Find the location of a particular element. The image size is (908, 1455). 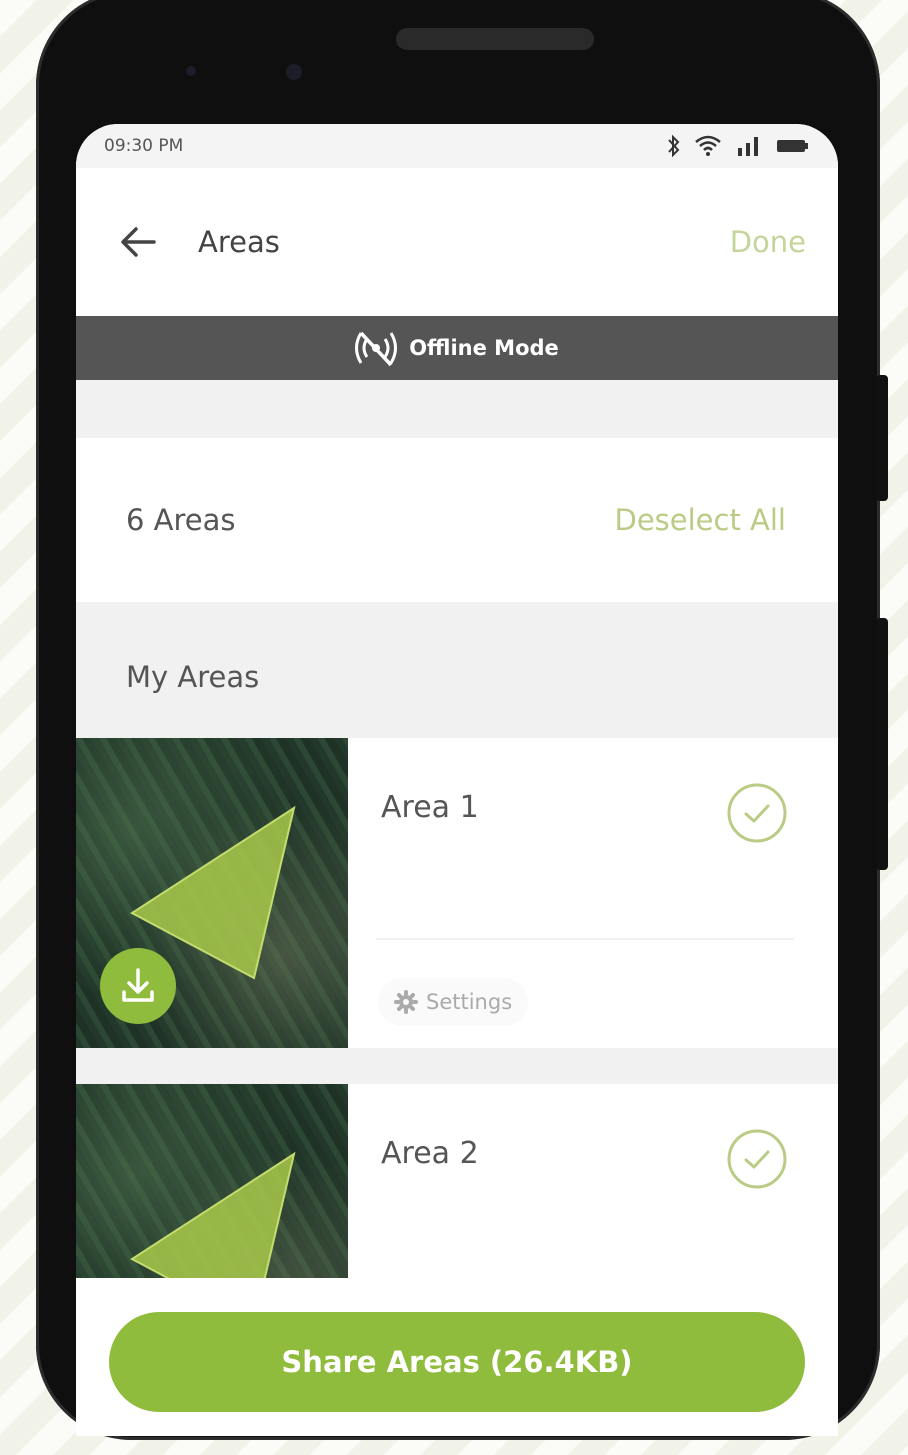

status-time: 09:30 PM is located at coordinates (144, 146).